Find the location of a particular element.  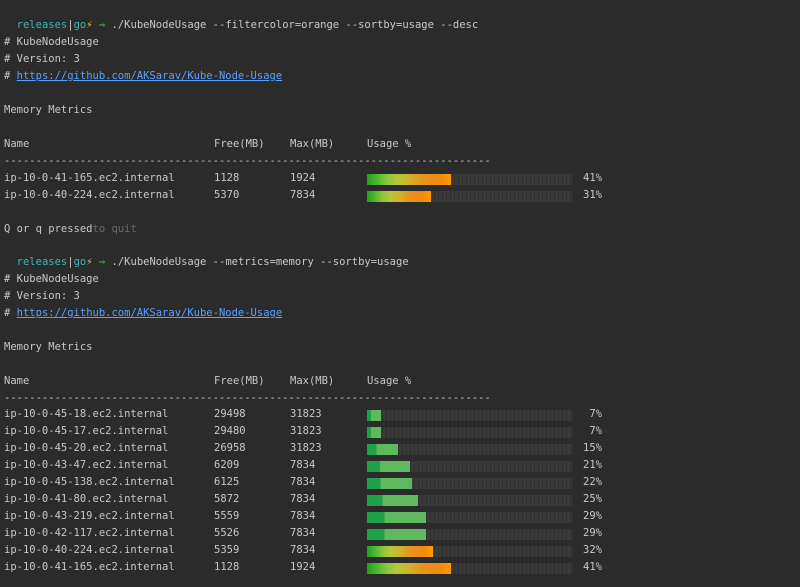

column-max: Max(MB) is located at coordinates (312, 144).